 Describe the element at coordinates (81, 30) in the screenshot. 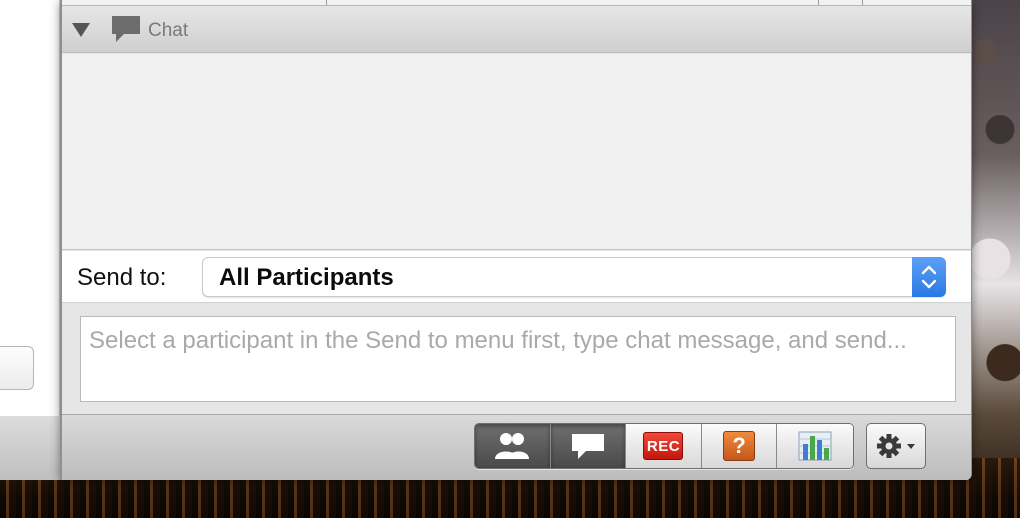

I see `collapse-triangle-icon` at that location.